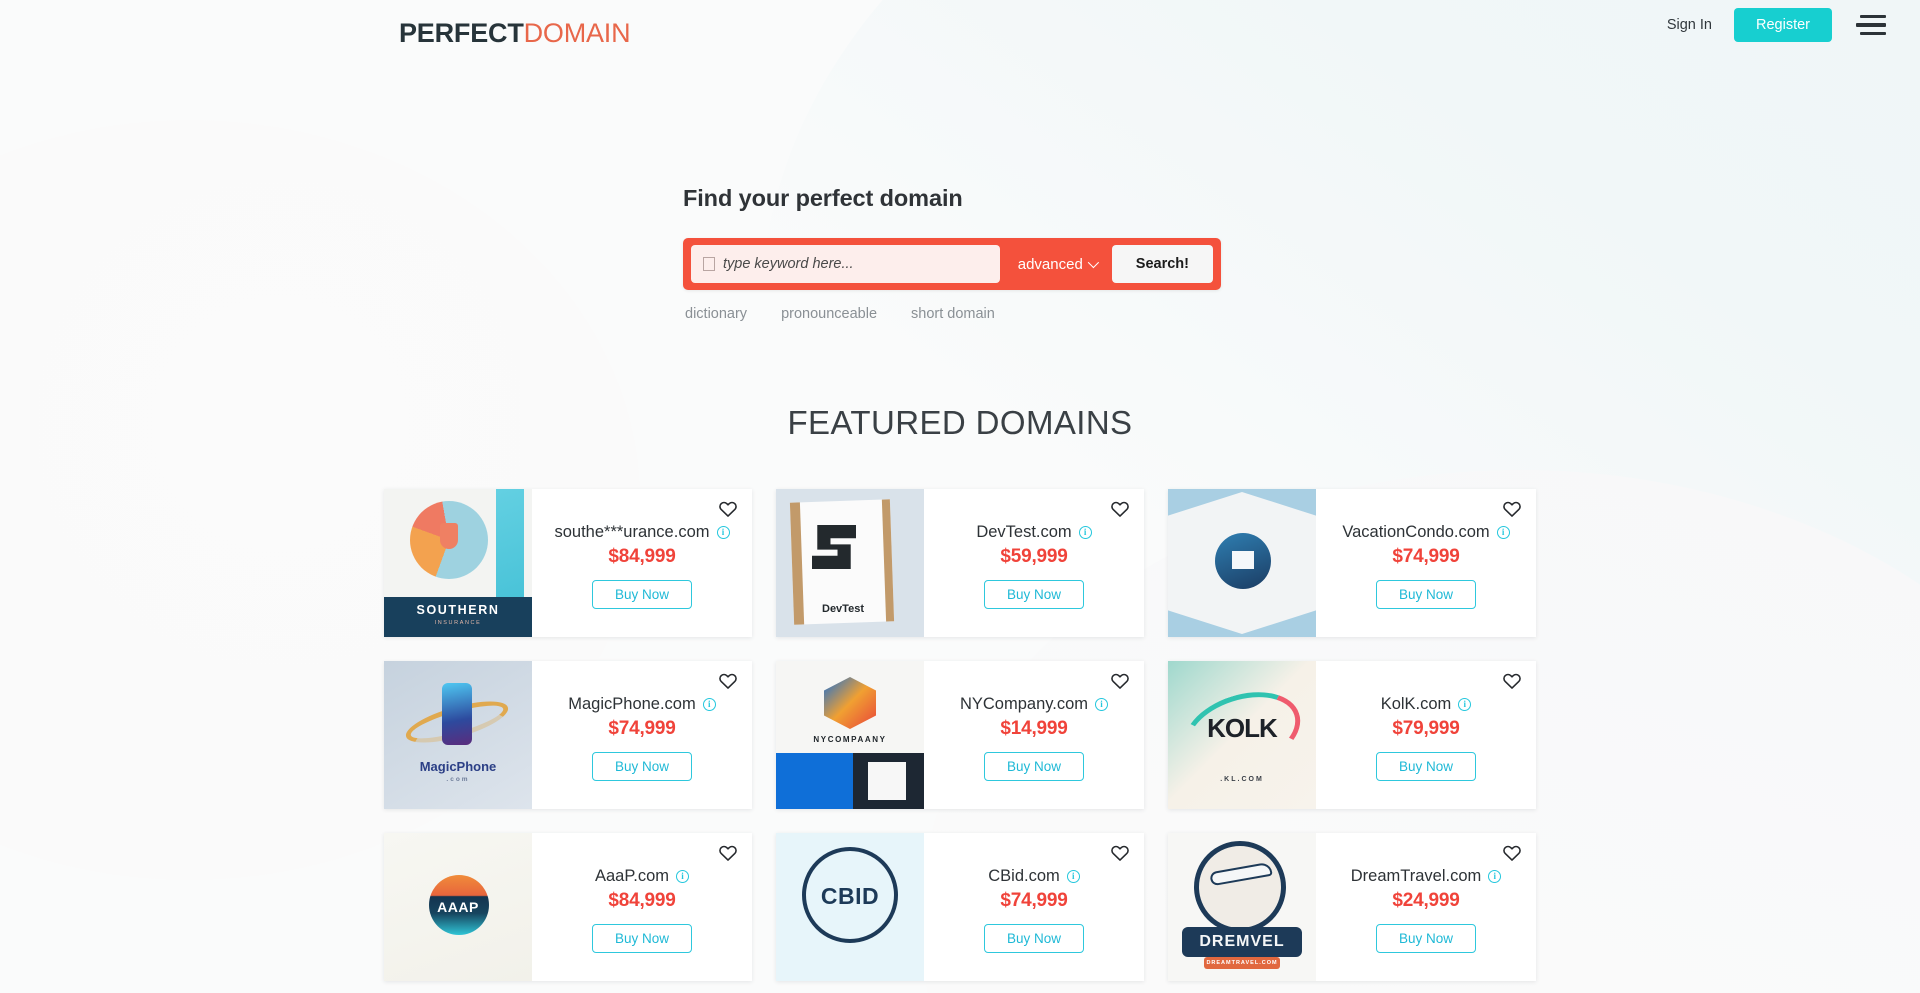 The height and width of the screenshot is (993, 1920). What do you see at coordinates (1024, 704) in the screenshot?
I see `domain-name: NYCompany.com` at bounding box center [1024, 704].